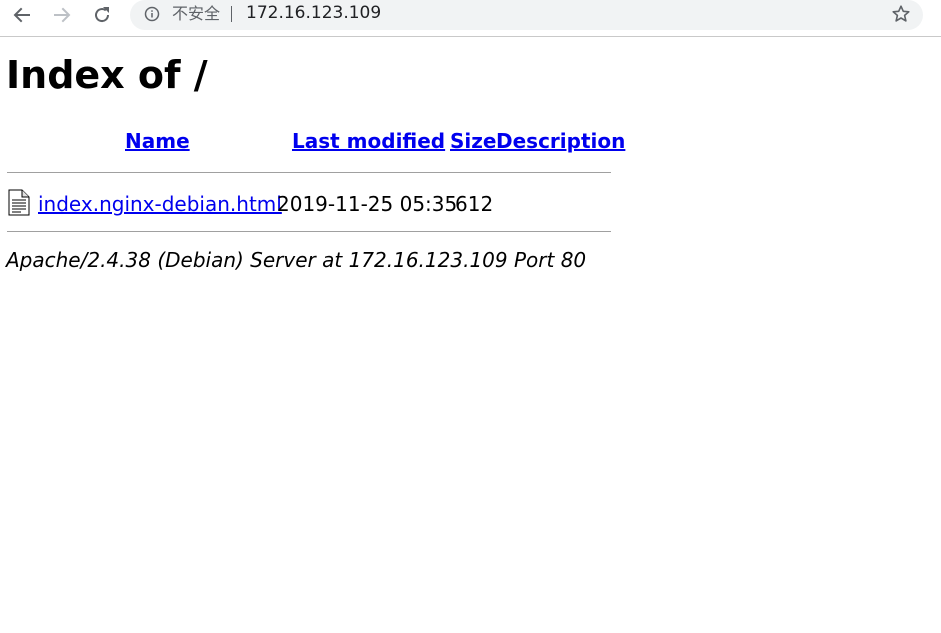 Image resolution: width=941 pixels, height=633 pixels. What do you see at coordinates (367, 204) in the screenshot?
I see `file-last-modified: 2019-11-25 05:35` at bounding box center [367, 204].